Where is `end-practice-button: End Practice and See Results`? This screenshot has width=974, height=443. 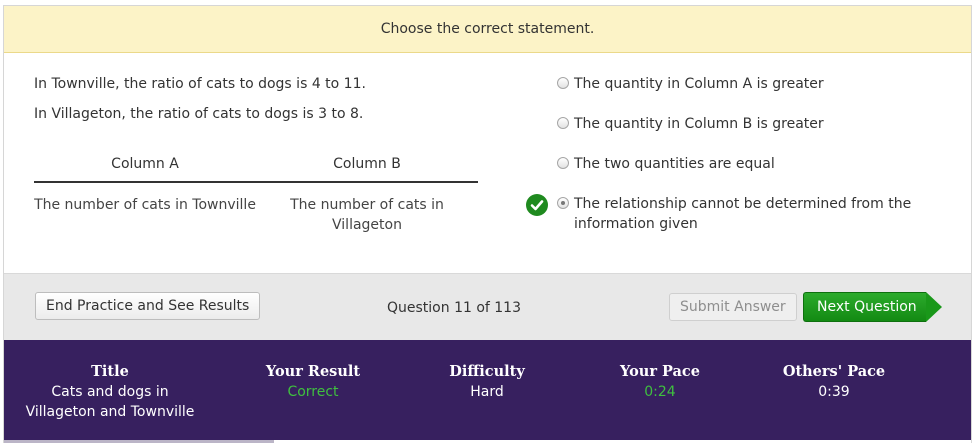
end-practice-button: End Practice and See Results is located at coordinates (148, 306).